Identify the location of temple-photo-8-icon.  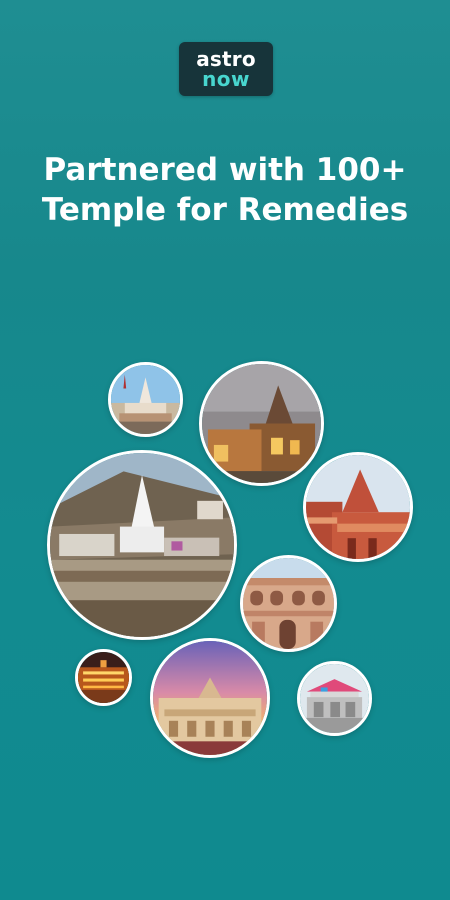
(334, 698).